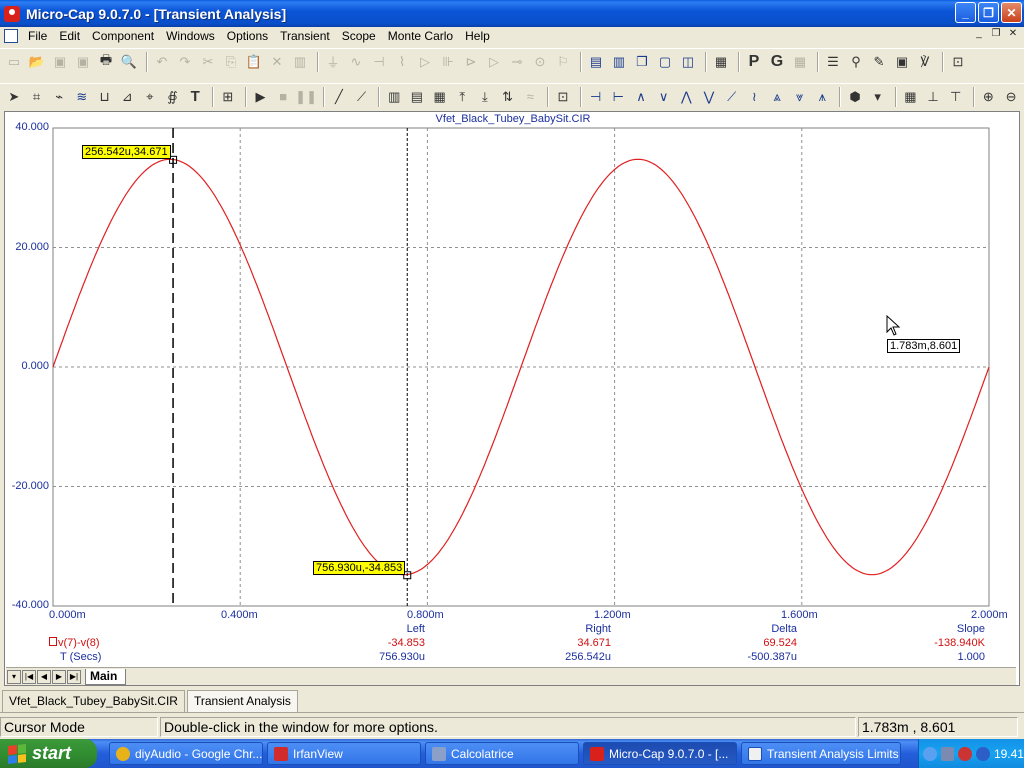 This screenshot has height=768, width=1024. I want to click on tab-transient-analysis: Transient Analysis, so click(242, 701).